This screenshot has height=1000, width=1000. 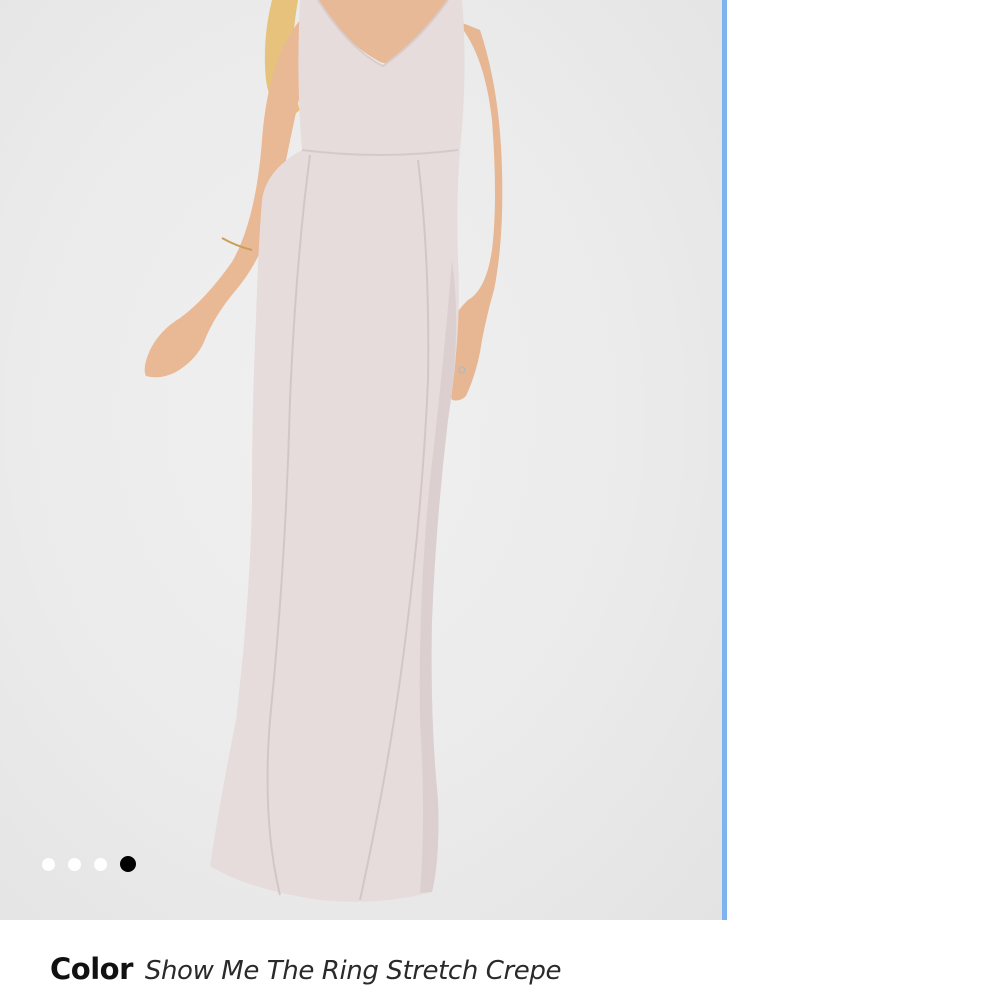 I want to click on color-selection-row: Color Show Me The Ring Stretch Crepe, so click(x=306, y=969).